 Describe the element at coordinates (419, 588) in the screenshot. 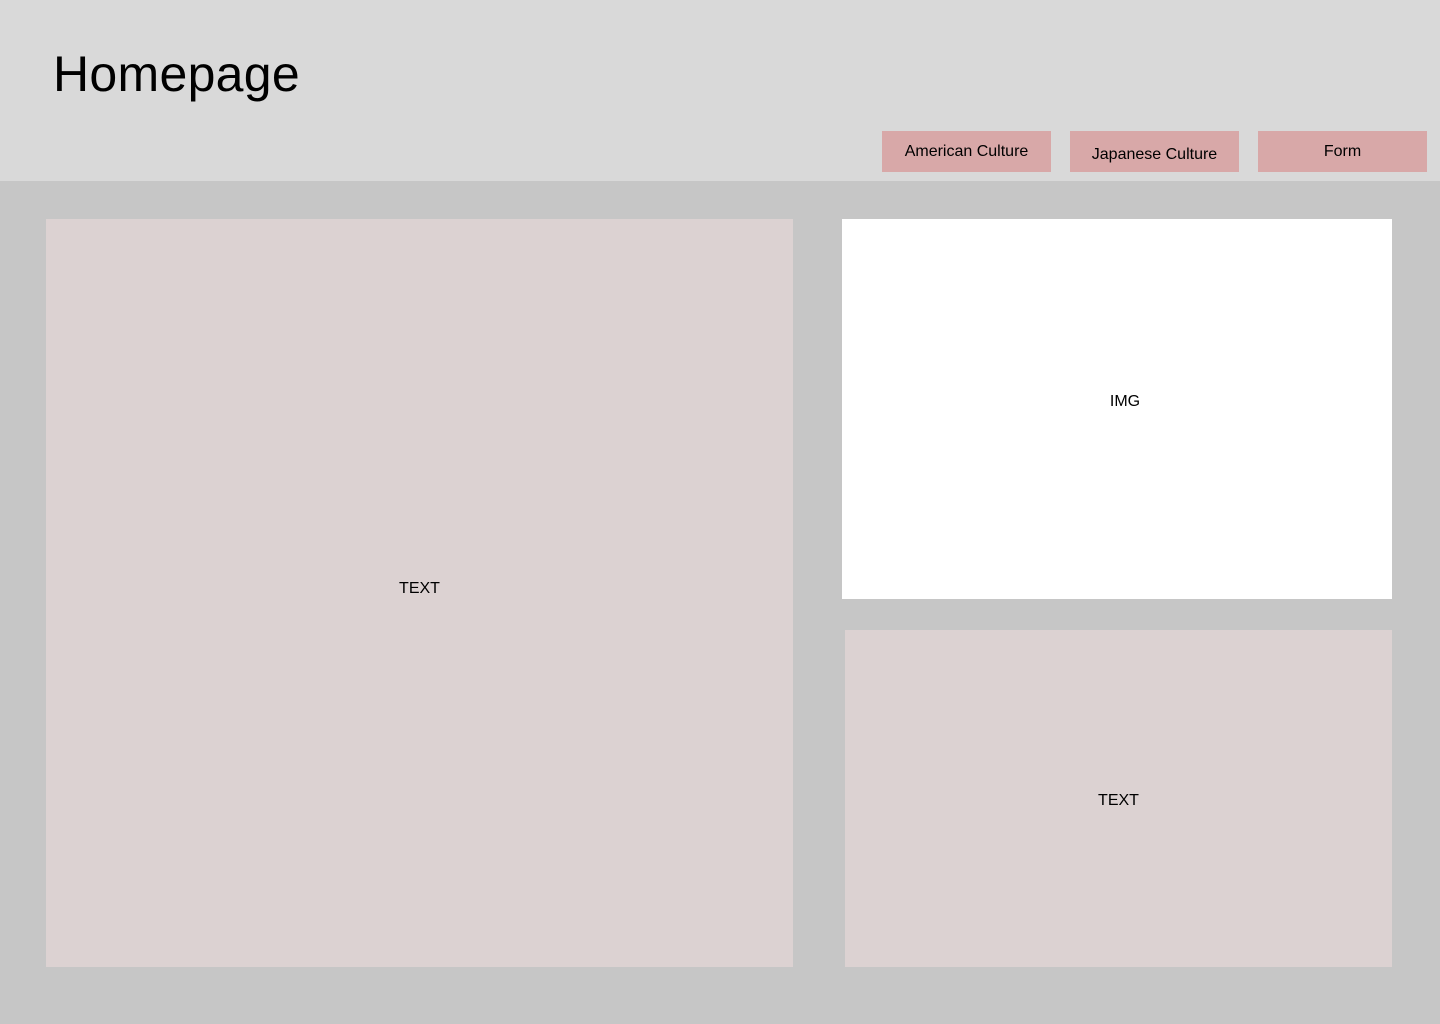

I see `main-text-label: TEXT` at that location.